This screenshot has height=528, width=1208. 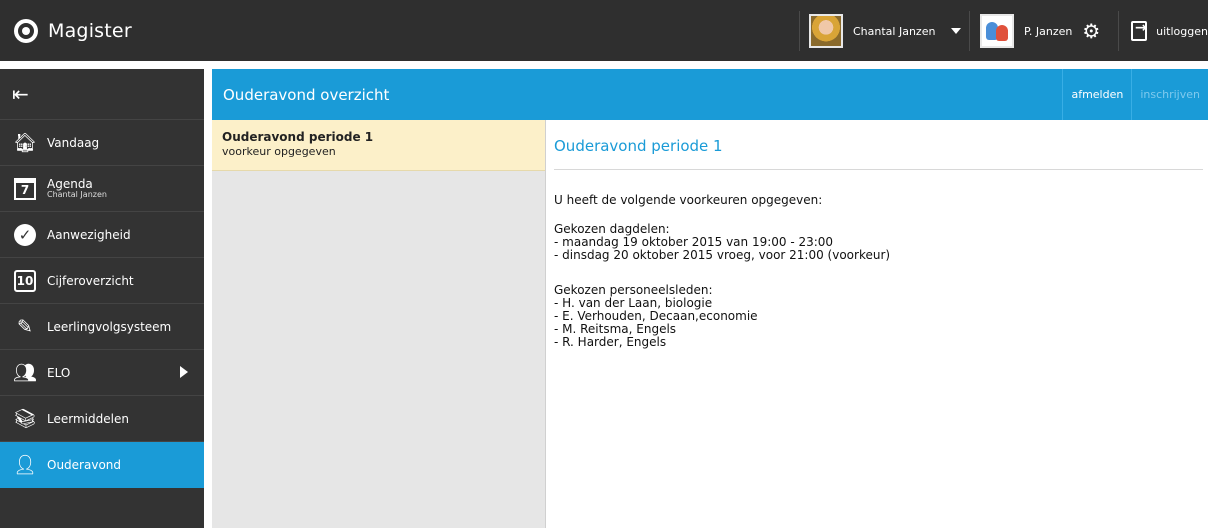 I want to click on books-icon: 📚︎, so click(x=25, y=419).